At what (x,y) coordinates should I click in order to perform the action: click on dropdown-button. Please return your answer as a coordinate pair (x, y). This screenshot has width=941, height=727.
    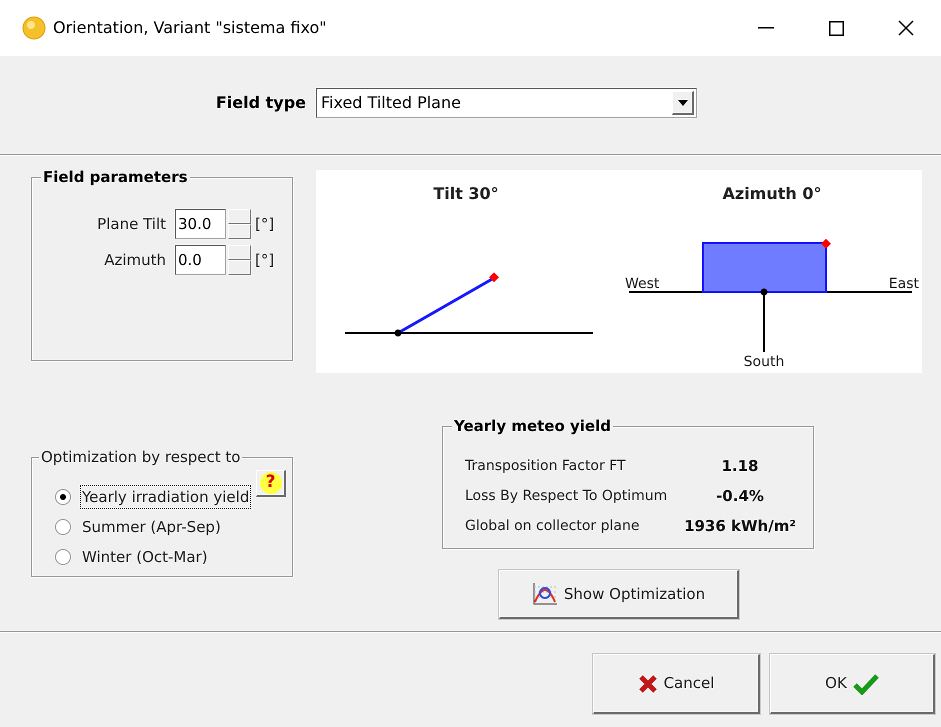
    Looking at the image, I should click on (683, 103).